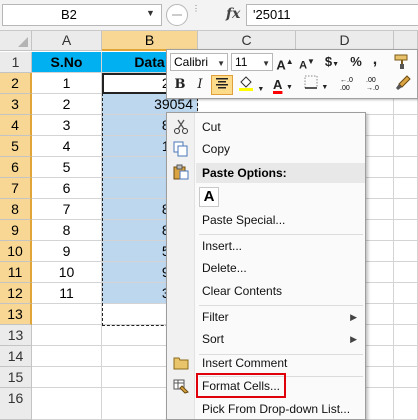 The width and height of the screenshot is (418, 420). Describe the element at coordinates (16, 146) in the screenshot. I see `row-header: 5` at that location.